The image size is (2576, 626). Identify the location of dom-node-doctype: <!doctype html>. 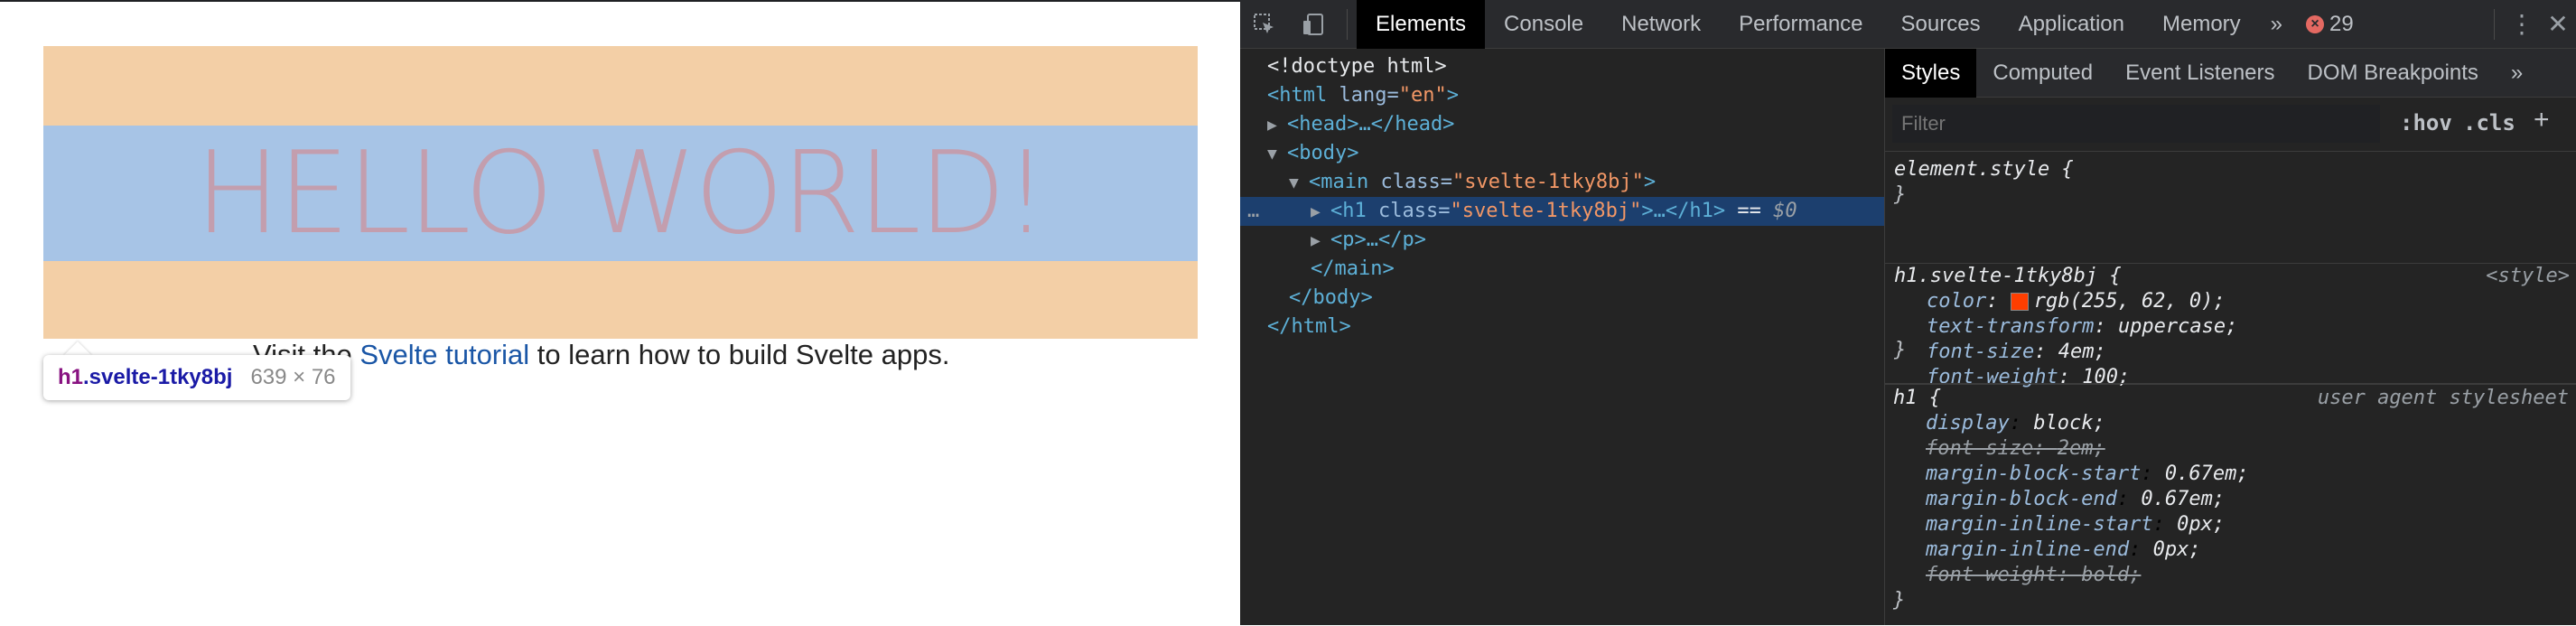
(1357, 66).